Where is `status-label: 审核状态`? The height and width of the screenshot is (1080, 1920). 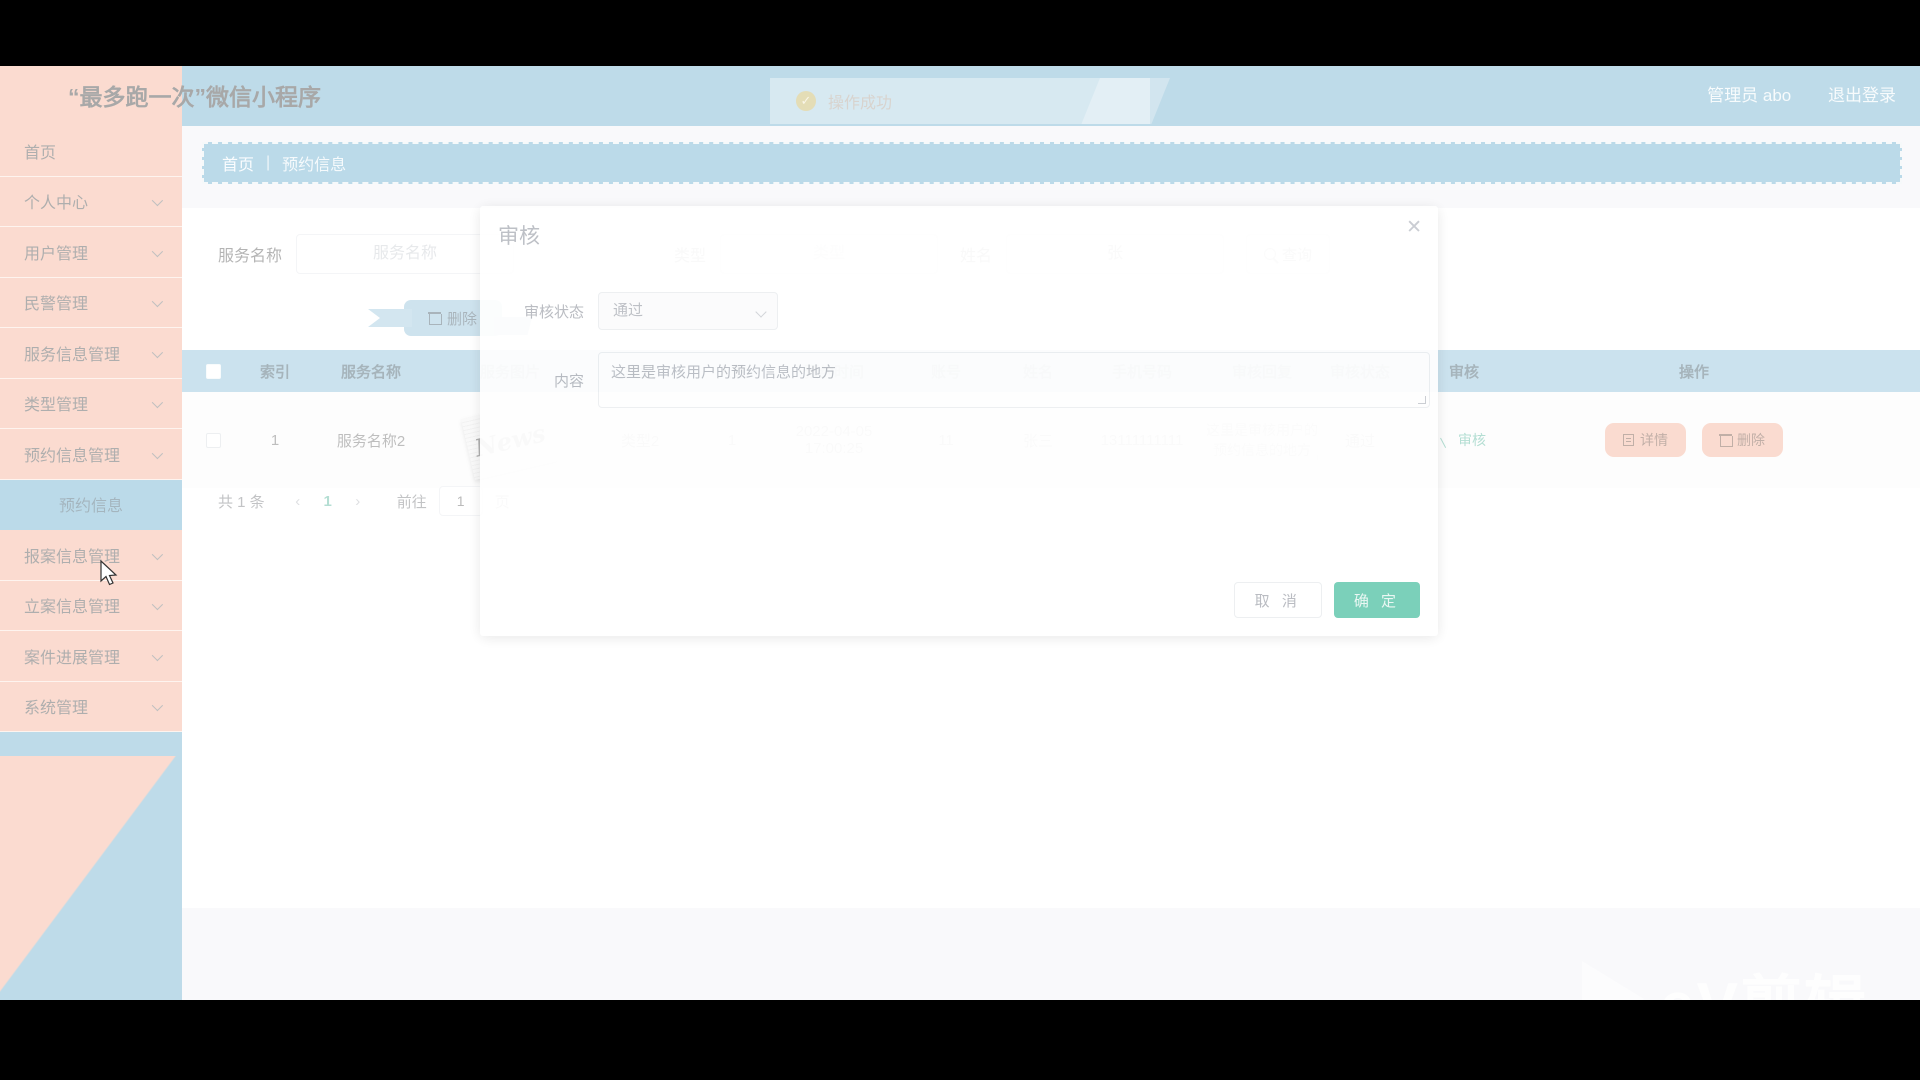 status-label: 审核状态 is located at coordinates (553, 312).